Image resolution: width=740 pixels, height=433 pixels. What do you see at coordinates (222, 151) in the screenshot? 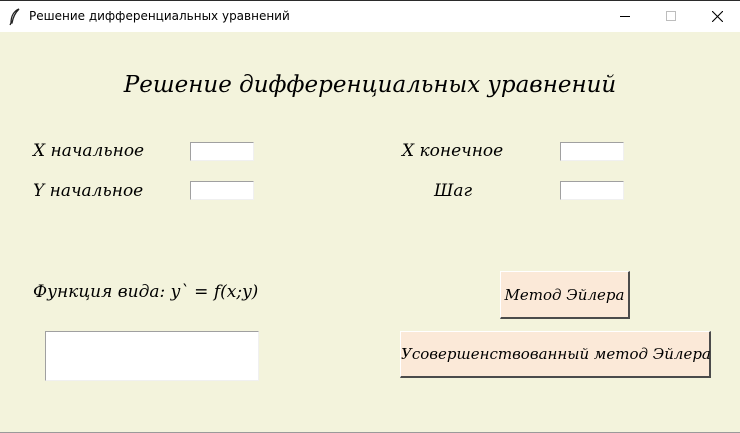
I see `x-start-input` at bounding box center [222, 151].